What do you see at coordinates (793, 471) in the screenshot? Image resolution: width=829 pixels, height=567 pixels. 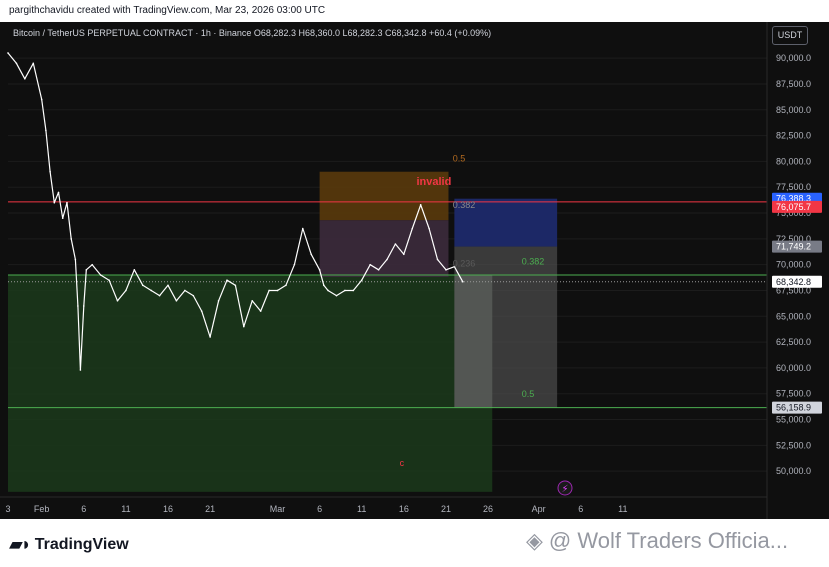 I see `y-tick-label-0: 50,000.0` at bounding box center [793, 471].